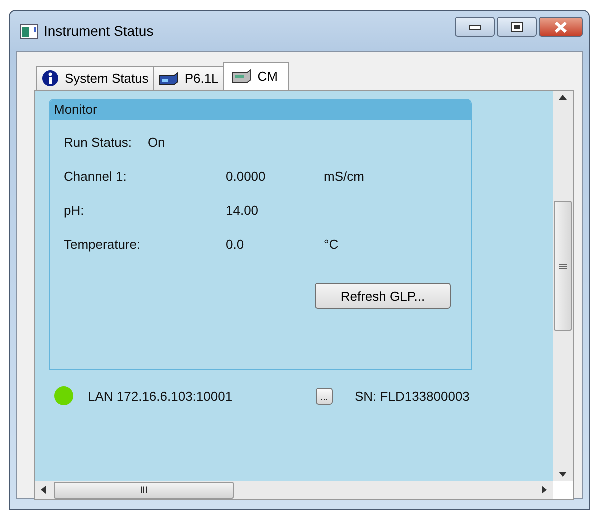 This screenshot has height=524, width=591. I want to click on tab: P6.1L, so click(188, 78).